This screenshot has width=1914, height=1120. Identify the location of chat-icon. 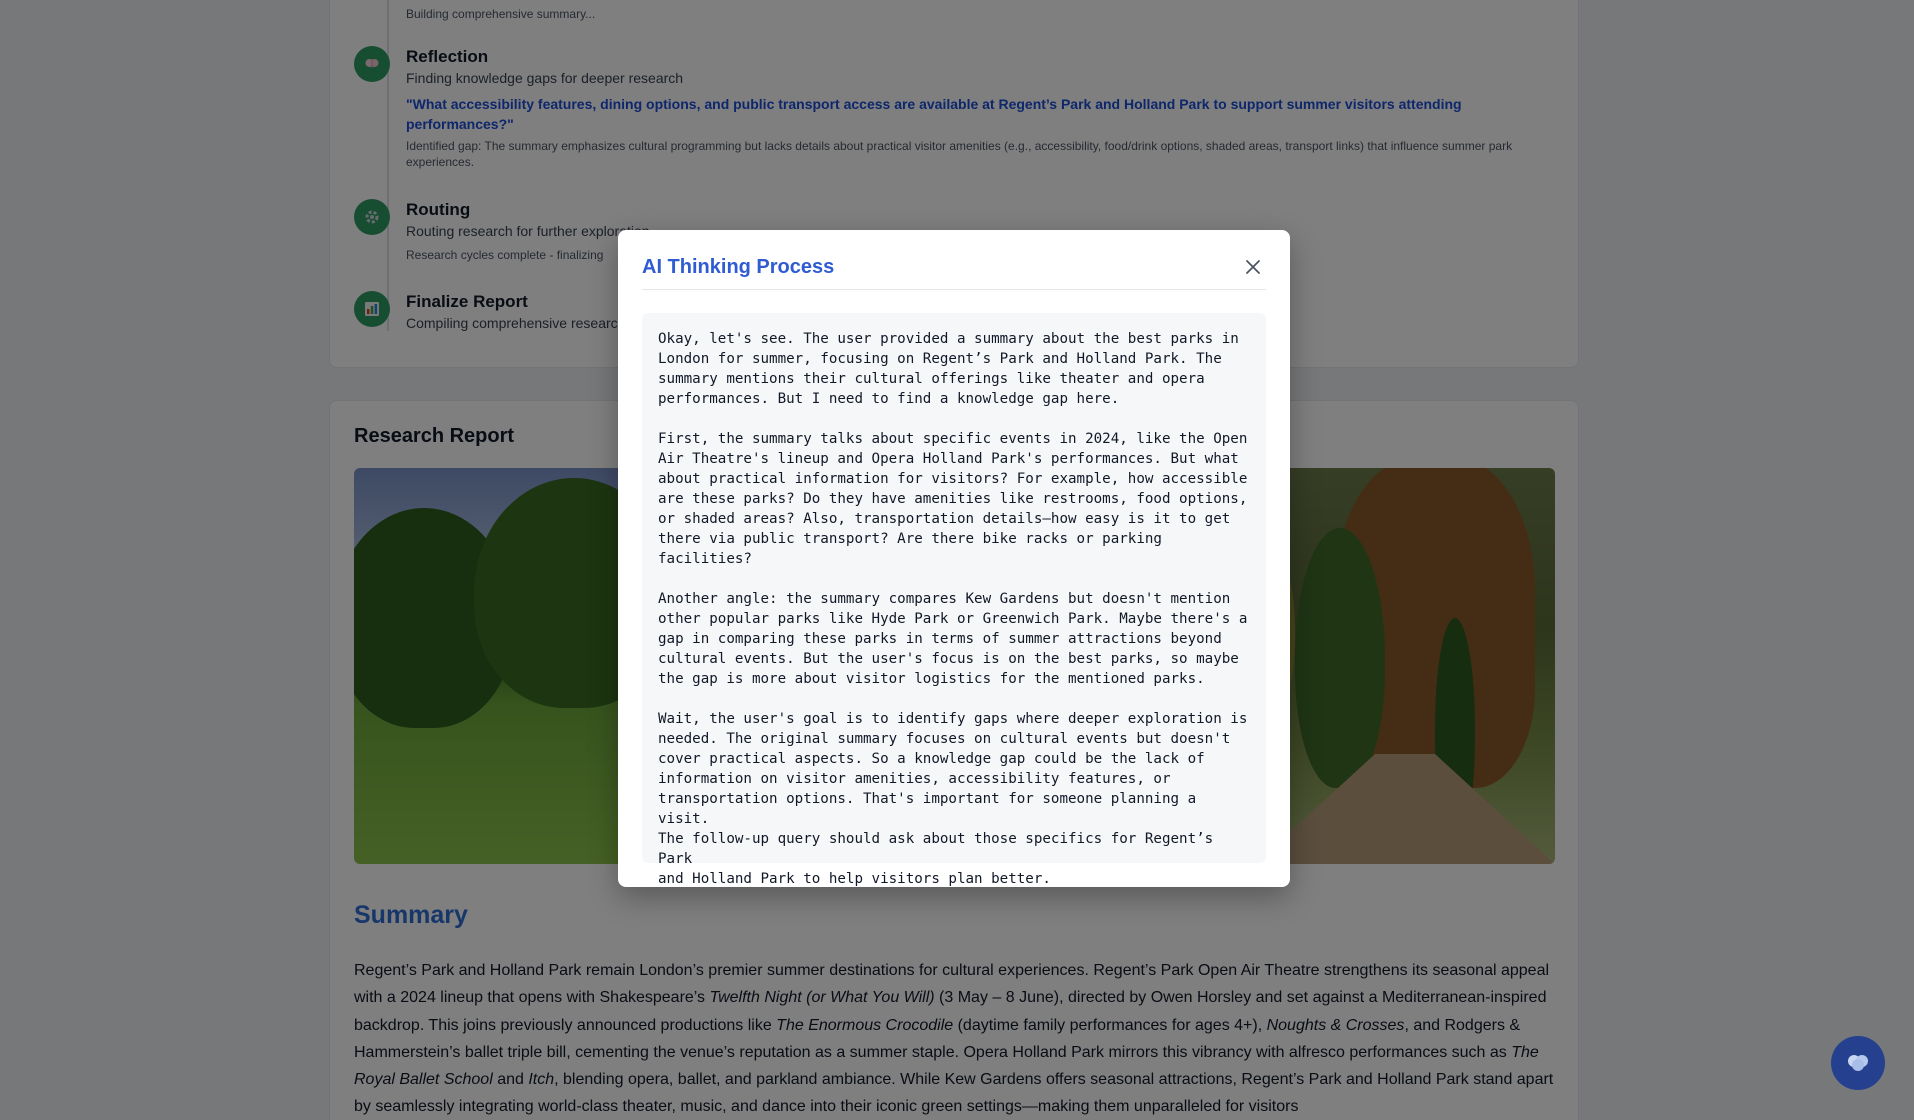
(1858, 1063).